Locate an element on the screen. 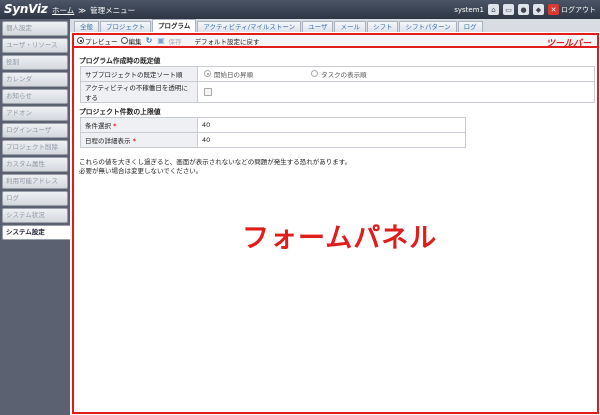 This screenshot has height=415, width=600. sort-option-task-order: タスクの表示順 is located at coordinates (339, 74).